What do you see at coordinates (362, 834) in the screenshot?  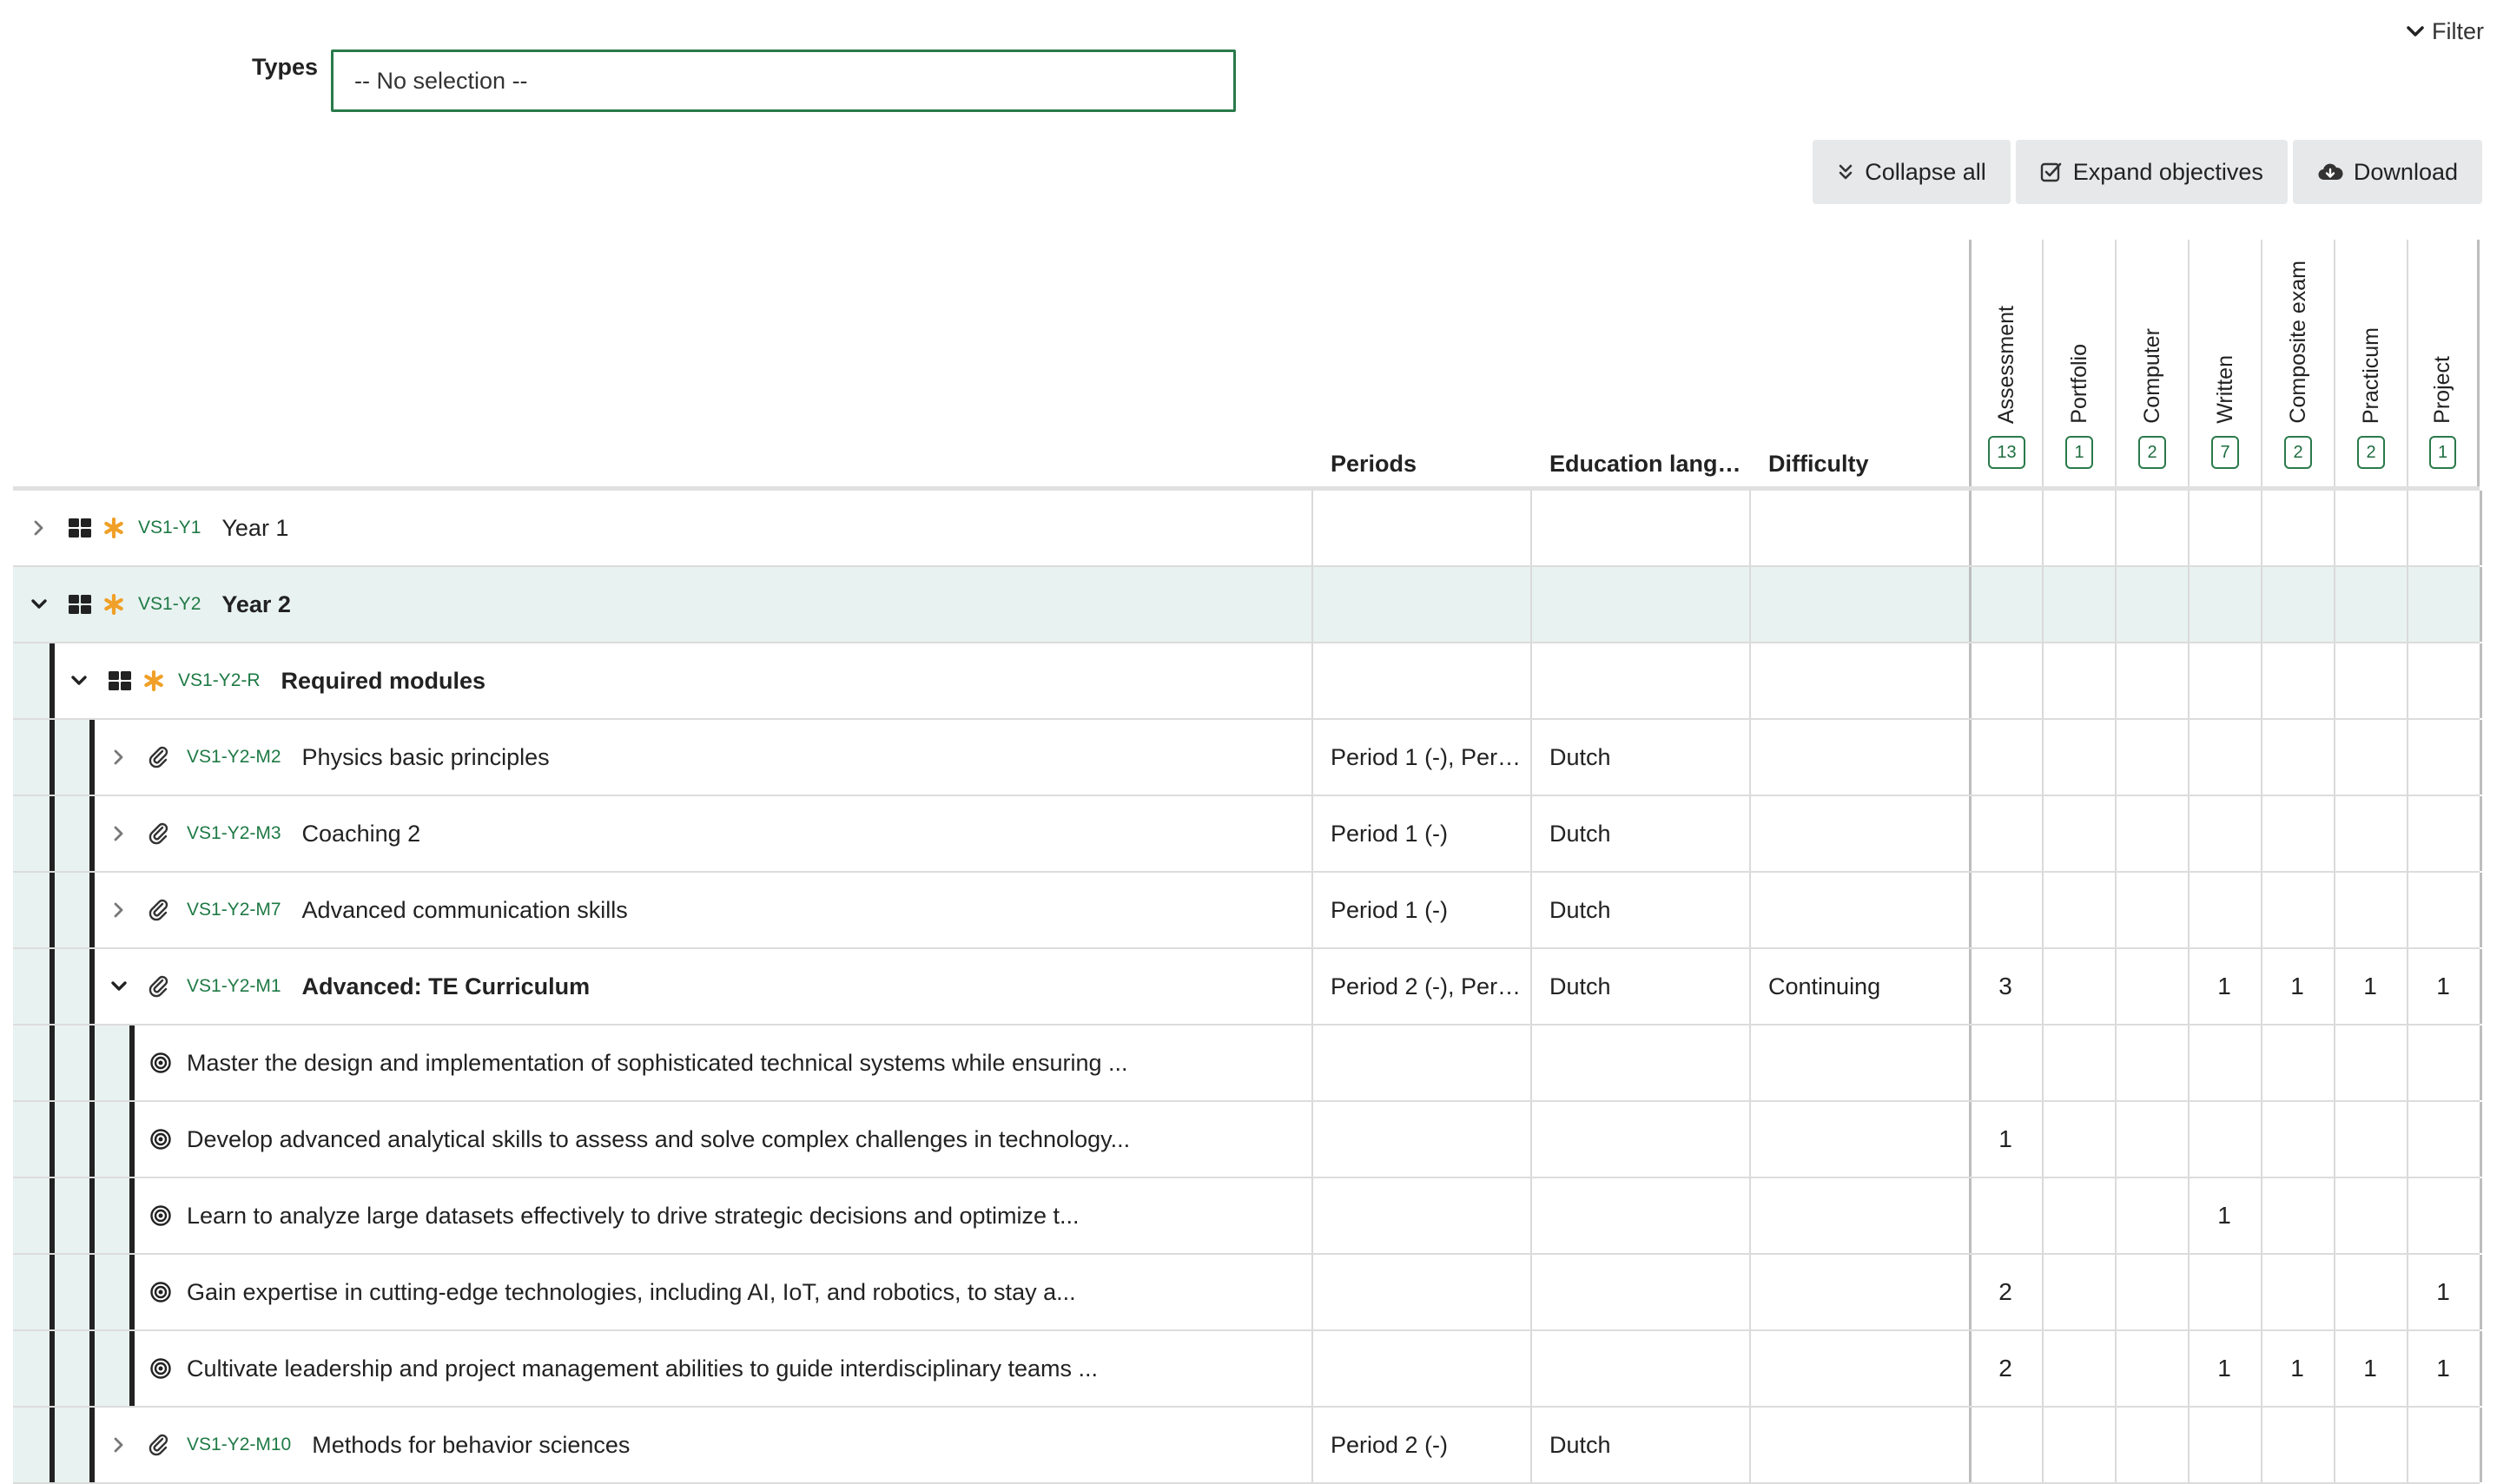 I see `item-name: Coaching 2` at bounding box center [362, 834].